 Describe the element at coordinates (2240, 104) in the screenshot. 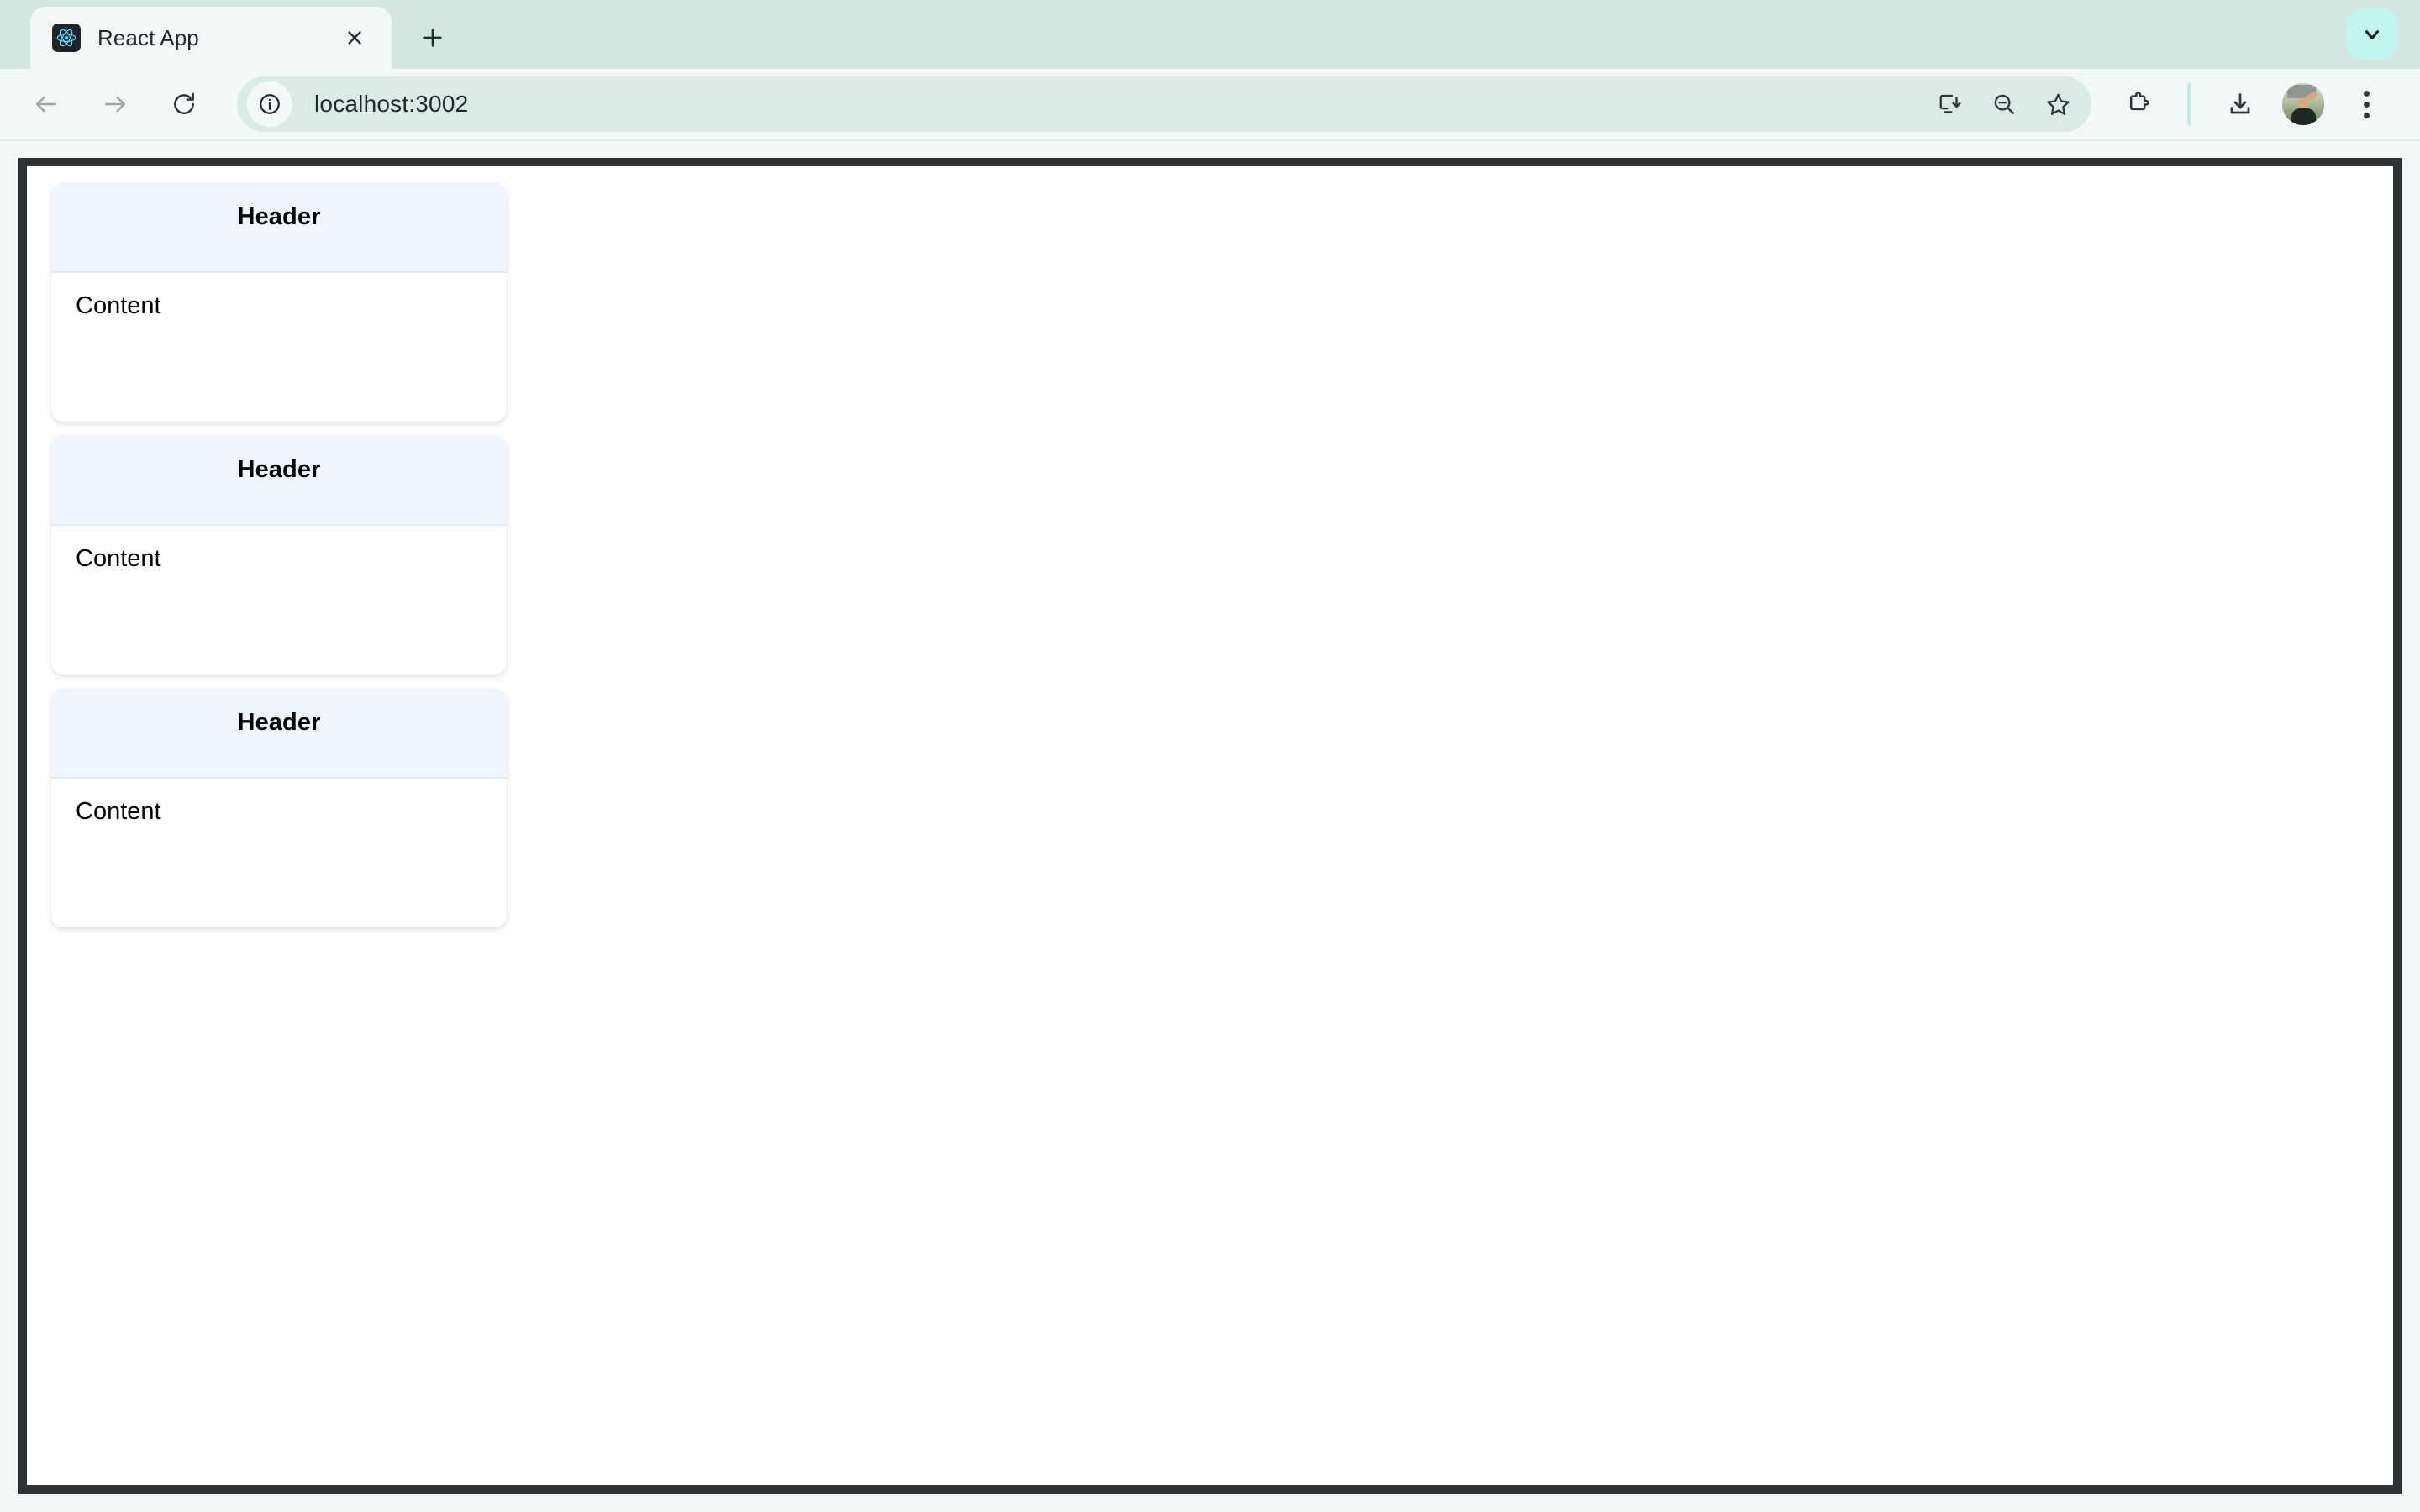

I see `download-icon` at that location.